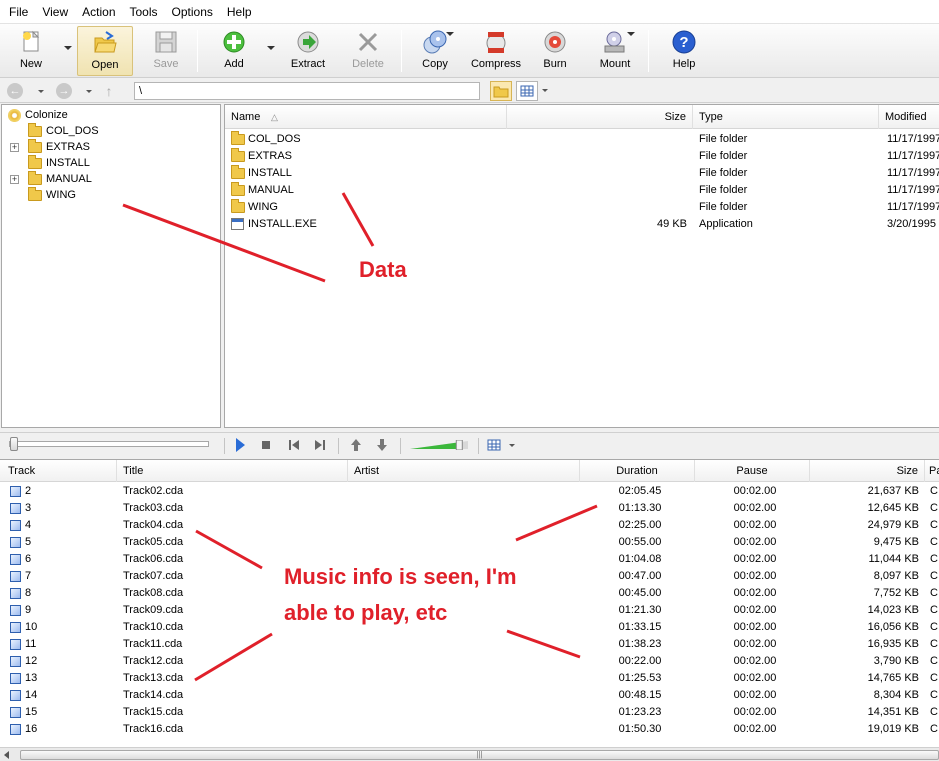 The height and width of the screenshot is (761, 939). What do you see at coordinates (15, 91) in the screenshot?
I see `back-arrow-icon: ←` at bounding box center [15, 91].